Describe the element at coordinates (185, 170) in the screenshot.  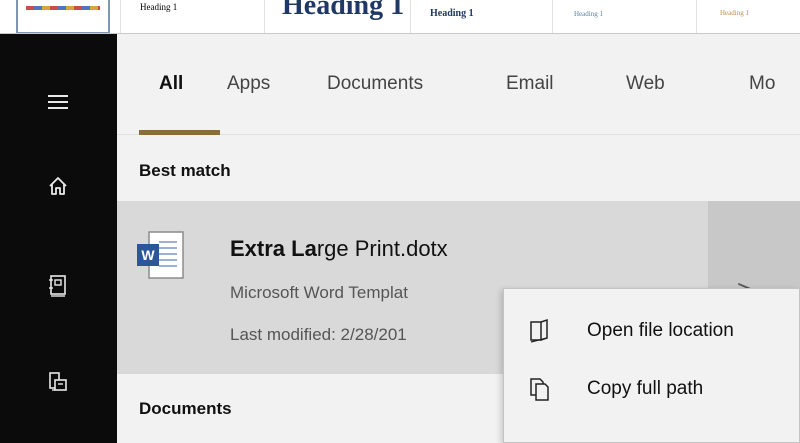
I see `best-match-heading: Best match` at that location.